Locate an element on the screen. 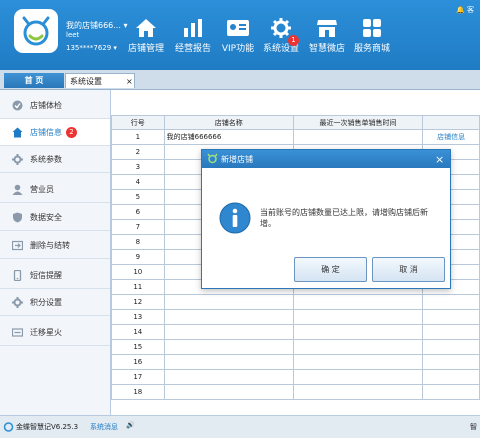  table-row: 16 is located at coordinates (295, 362).